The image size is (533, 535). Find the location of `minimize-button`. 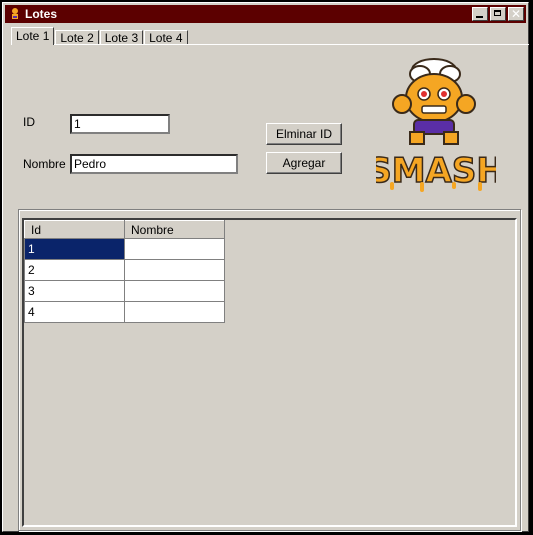

minimize-button is located at coordinates (480, 14).